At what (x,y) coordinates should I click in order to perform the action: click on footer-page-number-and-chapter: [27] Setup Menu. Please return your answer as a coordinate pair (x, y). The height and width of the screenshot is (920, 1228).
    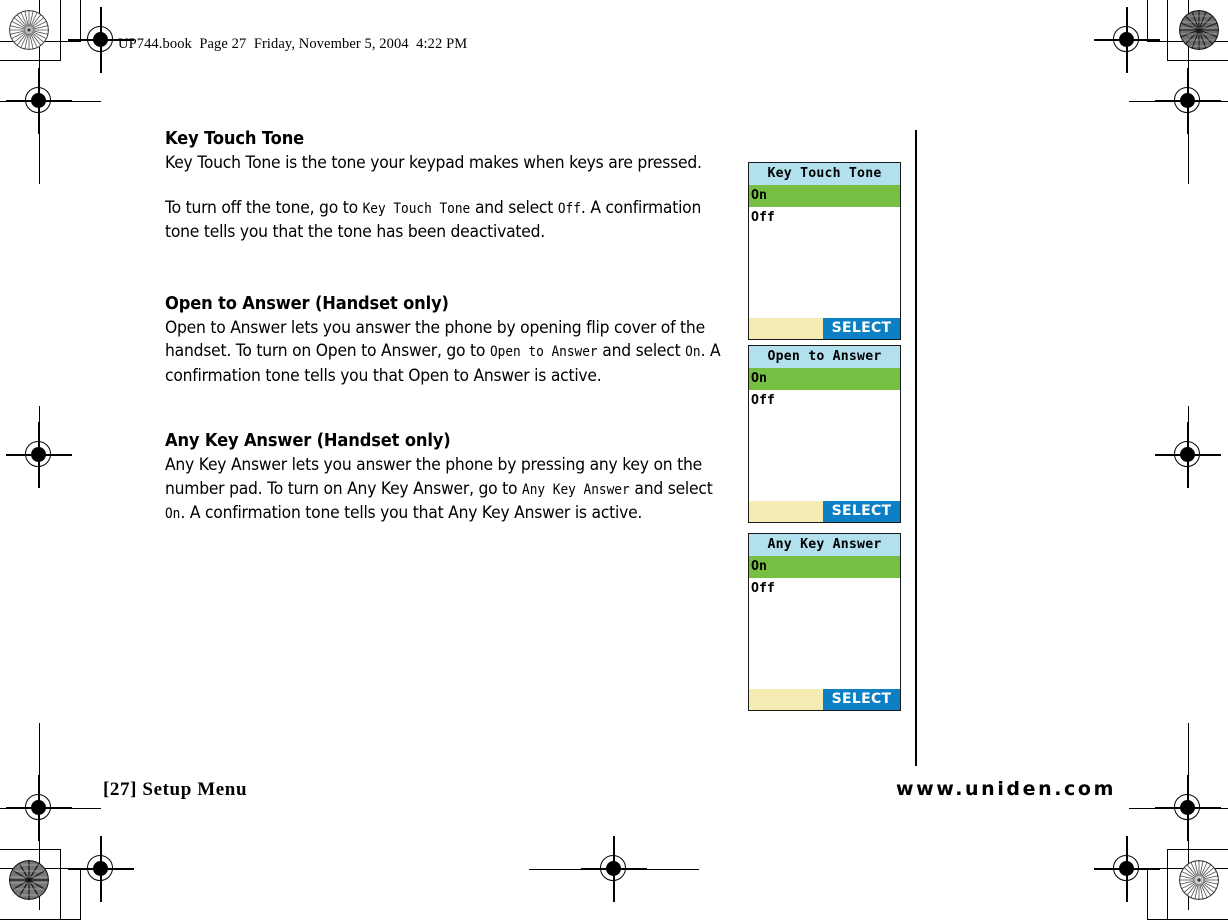
    Looking at the image, I should click on (175, 789).